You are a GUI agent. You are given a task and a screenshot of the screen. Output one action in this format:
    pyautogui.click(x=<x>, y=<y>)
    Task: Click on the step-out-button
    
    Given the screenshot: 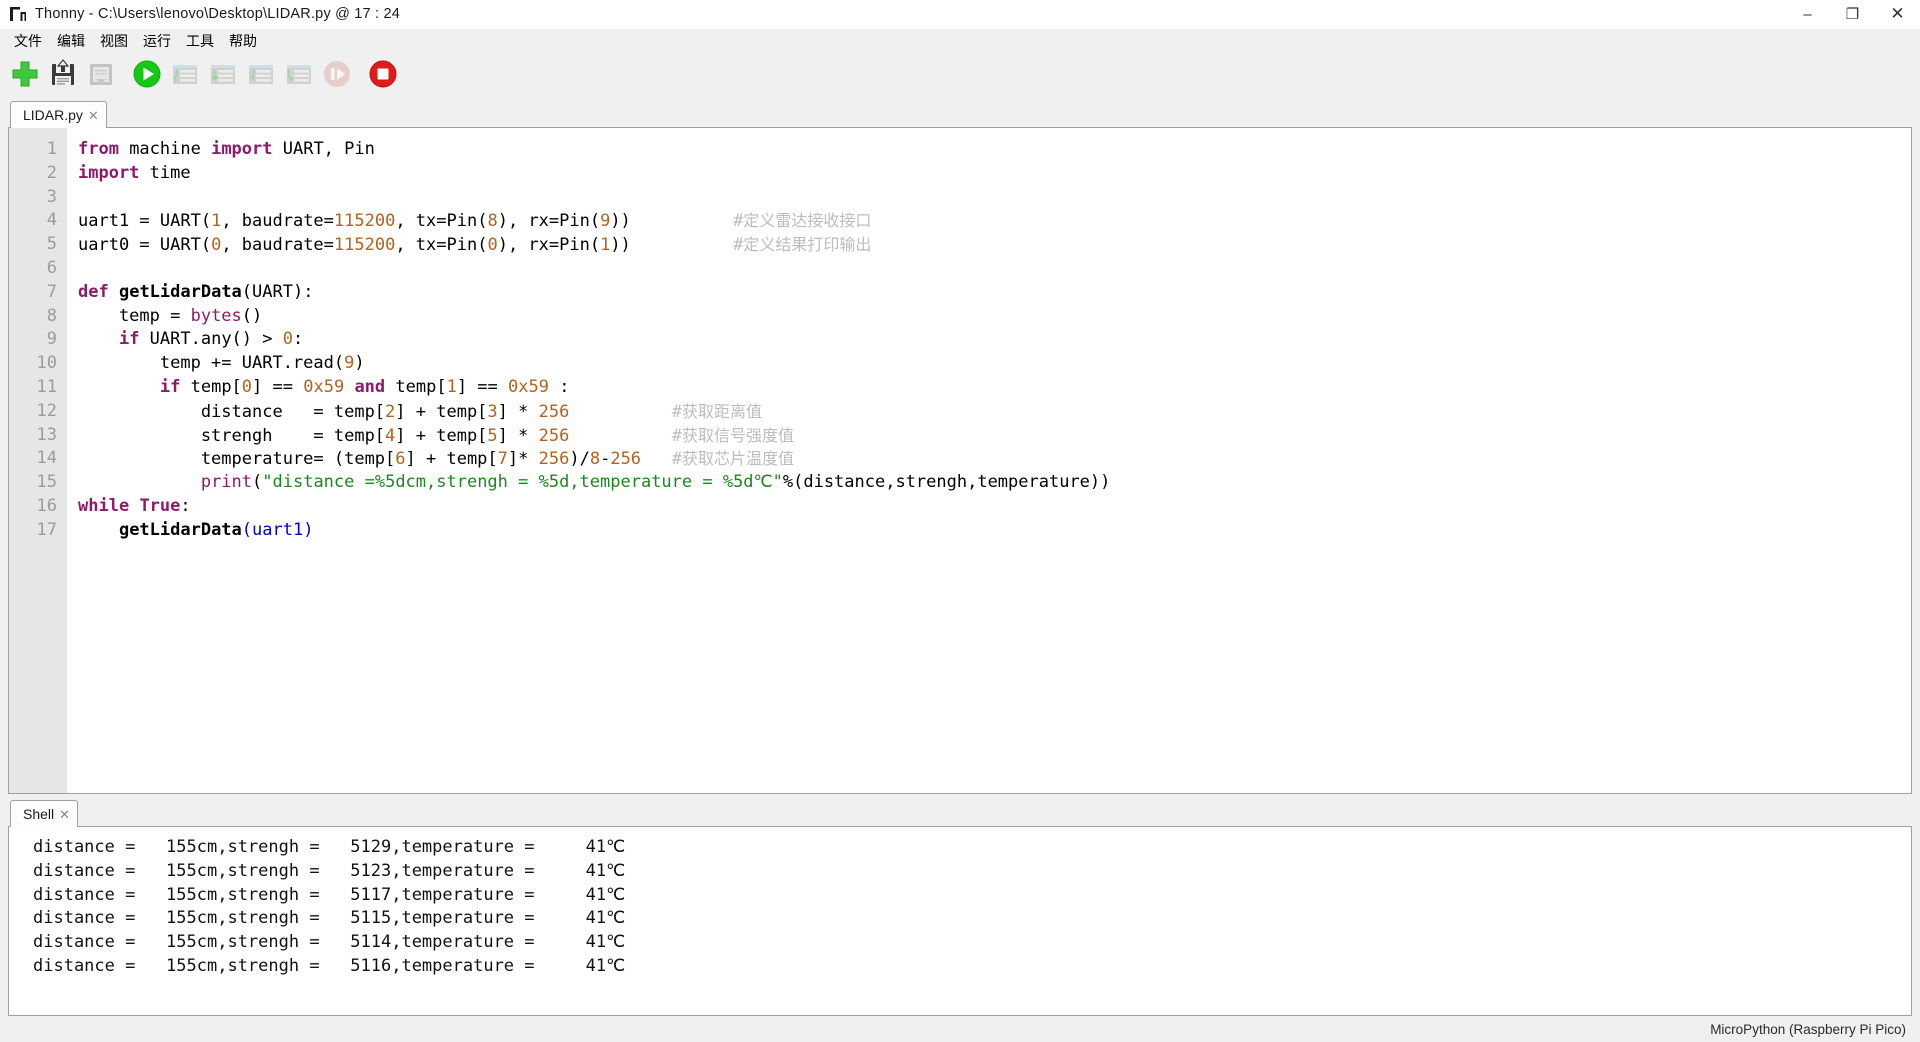 What is the action you would take?
    pyautogui.click(x=299, y=77)
    